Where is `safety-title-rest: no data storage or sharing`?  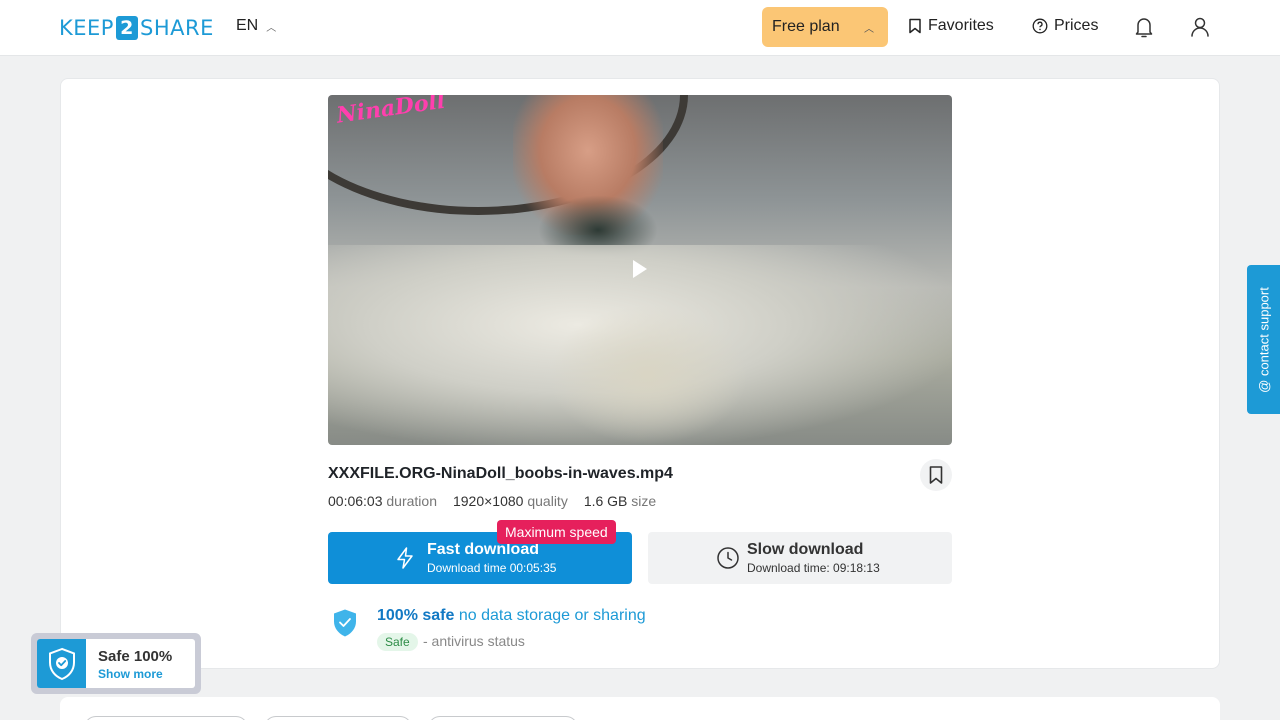
safety-title-rest: no data storage or sharing is located at coordinates (552, 615).